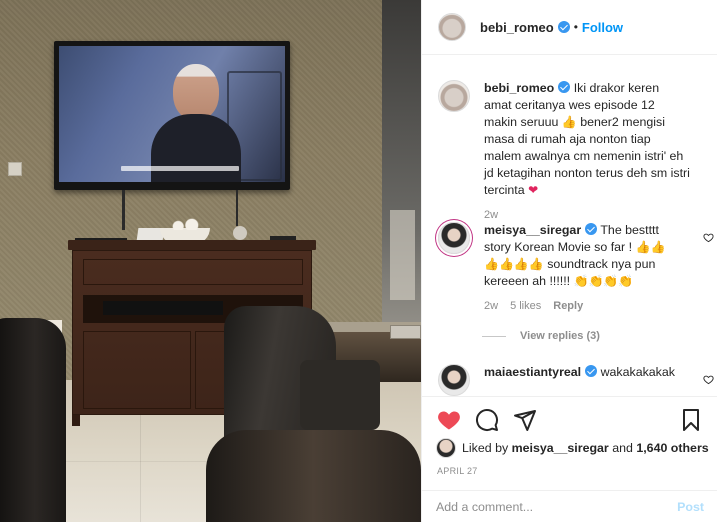  Describe the element at coordinates (557, 506) in the screenshot. I see `comment-input` at that location.